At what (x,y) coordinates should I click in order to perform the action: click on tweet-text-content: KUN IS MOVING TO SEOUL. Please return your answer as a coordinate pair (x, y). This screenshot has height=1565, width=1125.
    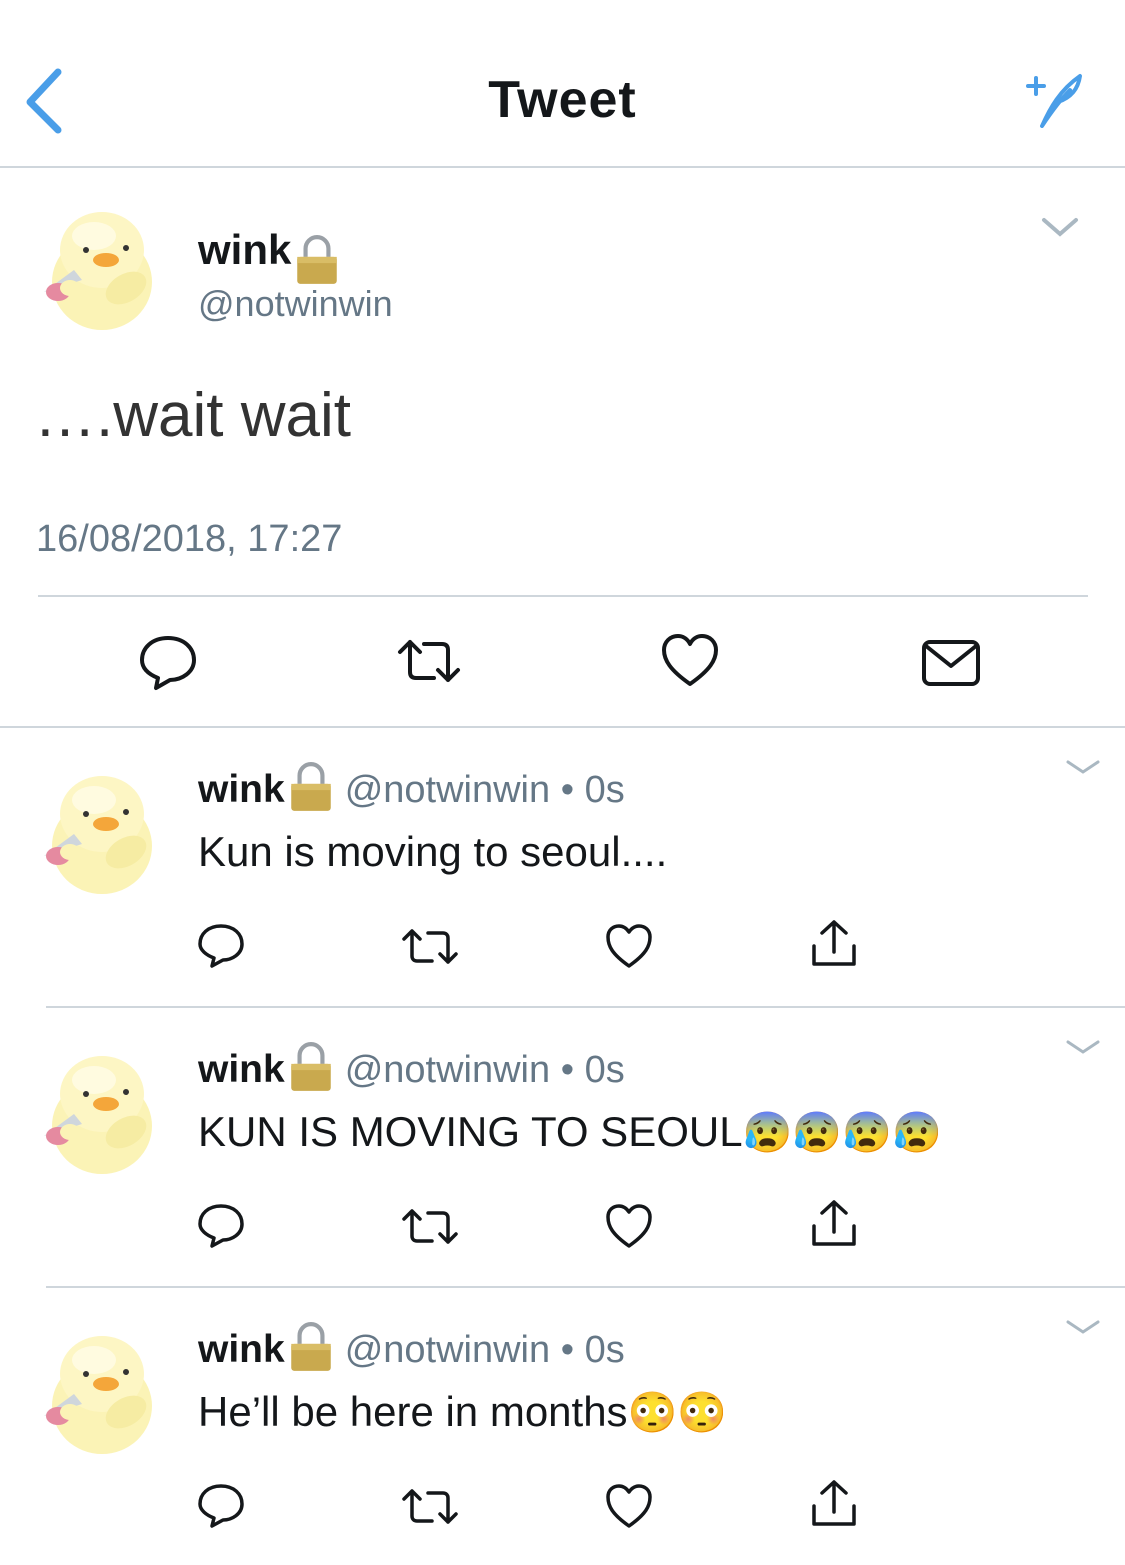
    Looking at the image, I should click on (470, 1131).